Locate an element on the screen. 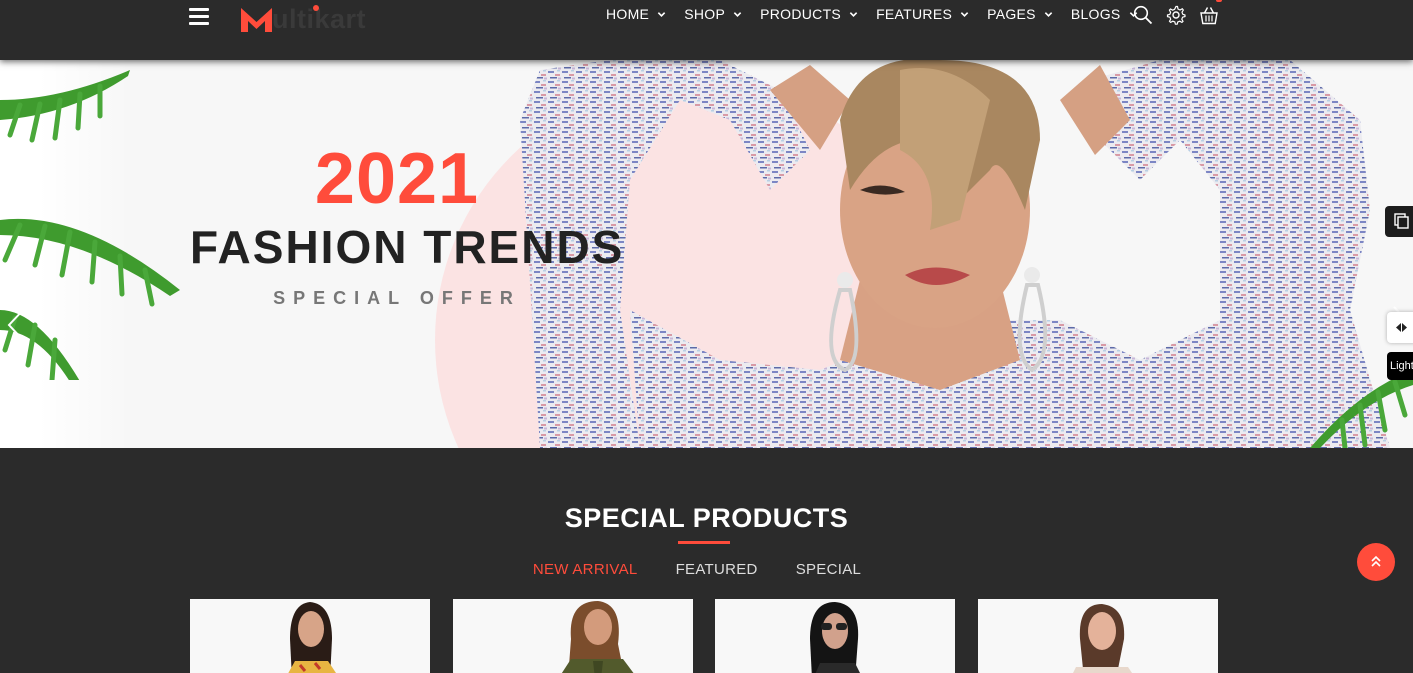 This screenshot has height=673, width=1413. tab-new-arrival: NEW ARRIVAL is located at coordinates (585, 569).